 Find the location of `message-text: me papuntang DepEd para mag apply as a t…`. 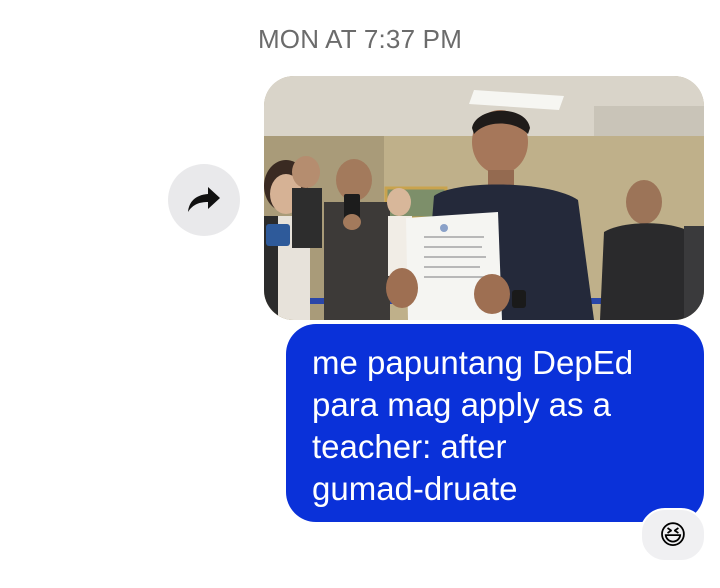

message-text: me papuntang DepEd para mag apply as a t… is located at coordinates (473, 425).